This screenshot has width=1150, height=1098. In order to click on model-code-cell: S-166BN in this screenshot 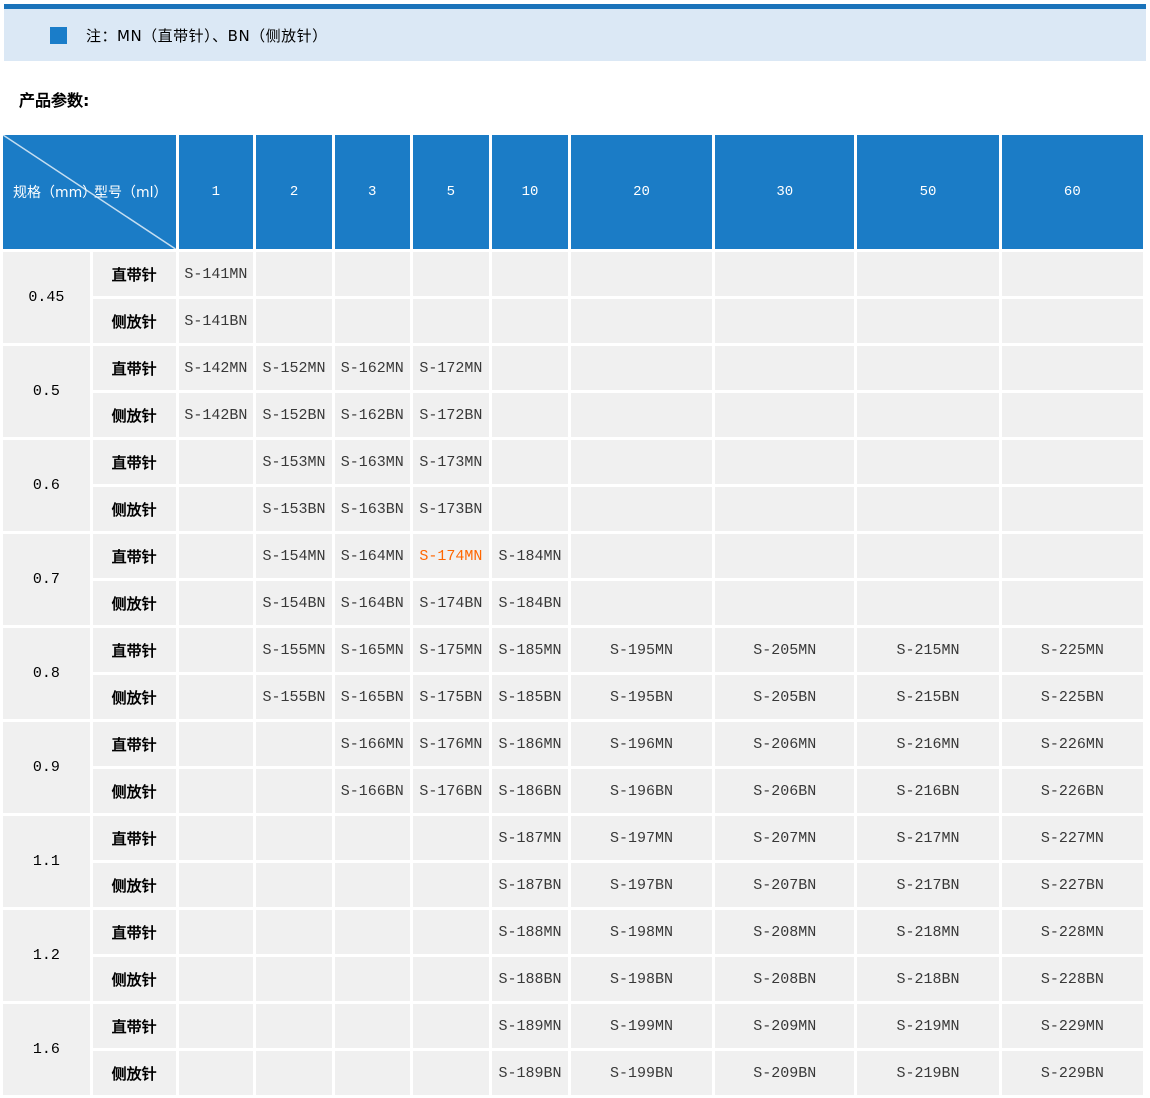, I will do `click(372, 791)`.